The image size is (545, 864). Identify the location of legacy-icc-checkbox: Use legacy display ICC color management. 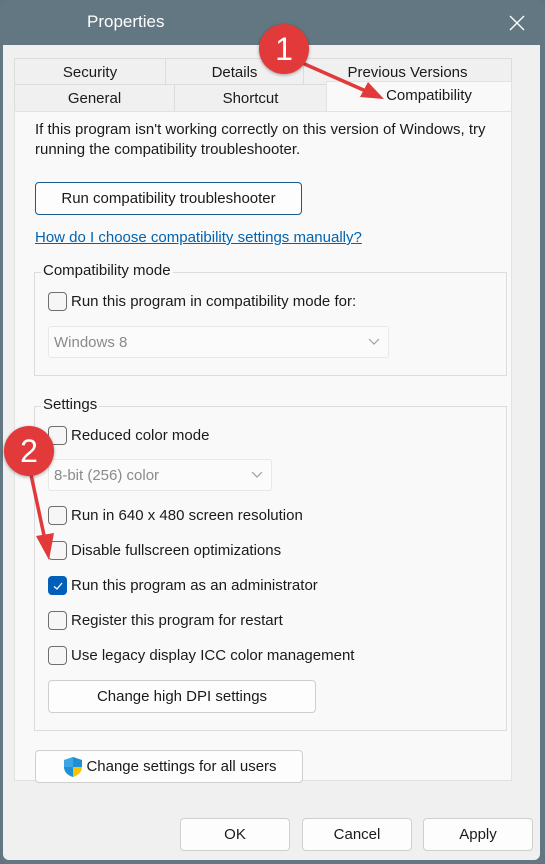
(201, 655).